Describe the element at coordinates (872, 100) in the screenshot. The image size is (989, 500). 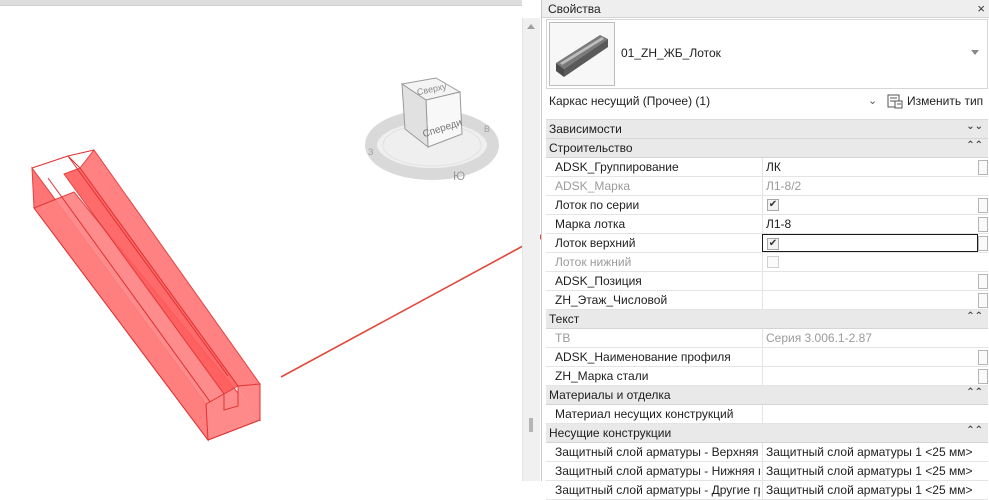
I see `chevron-down-icon: ⌄` at that location.